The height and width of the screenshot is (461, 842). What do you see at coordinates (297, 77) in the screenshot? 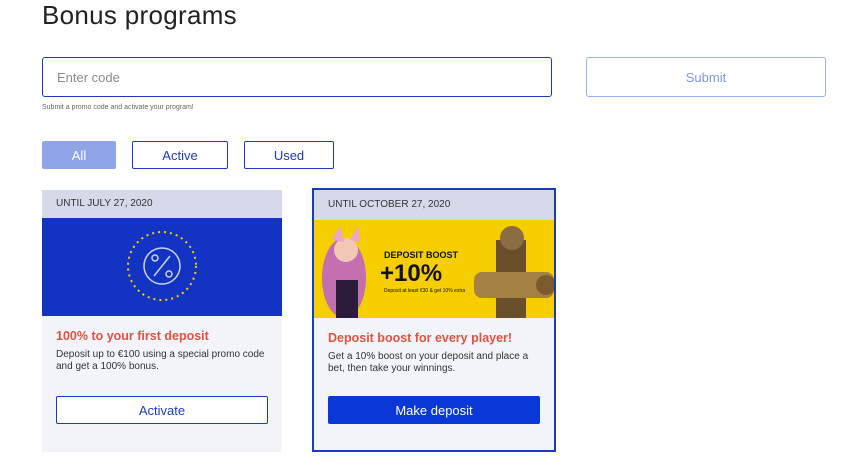
I see `promo-code-input` at bounding box center [297, 77].